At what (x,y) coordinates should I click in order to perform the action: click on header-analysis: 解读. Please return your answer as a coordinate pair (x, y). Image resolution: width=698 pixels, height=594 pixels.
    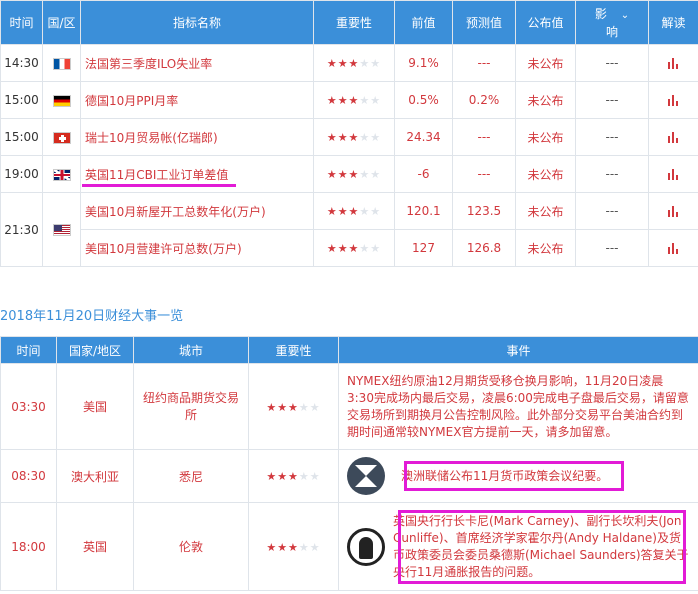
    Looking at the image, I should click on (673, 22).